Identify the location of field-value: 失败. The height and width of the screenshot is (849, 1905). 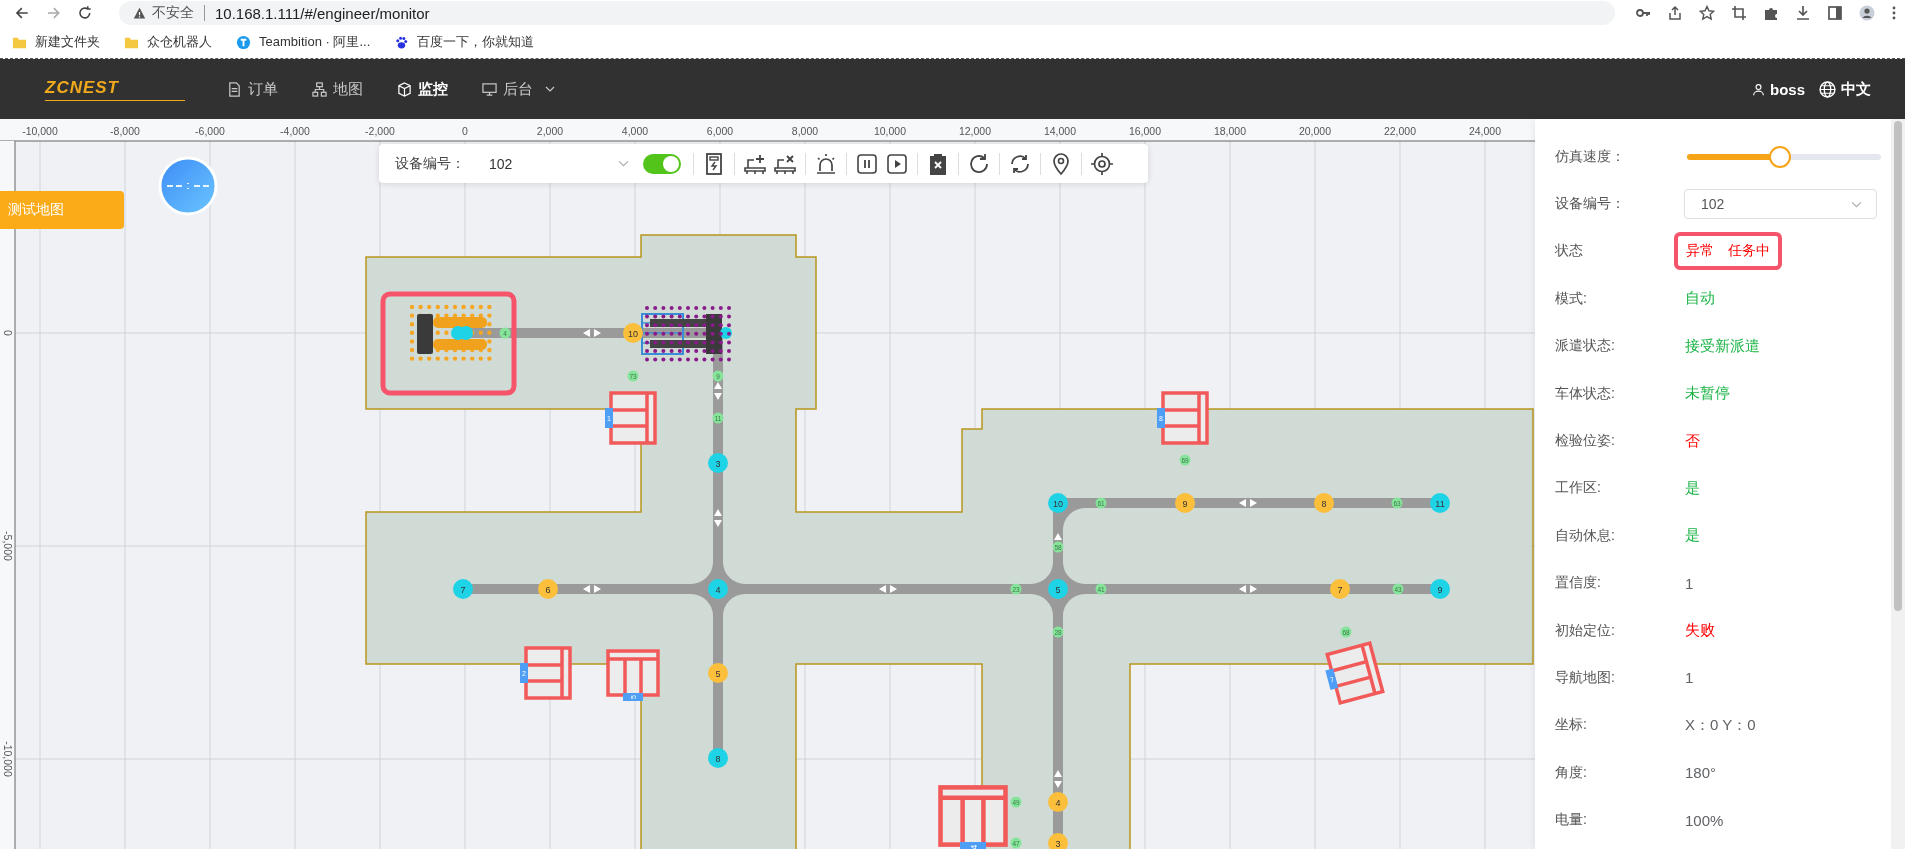
(1700, 631).